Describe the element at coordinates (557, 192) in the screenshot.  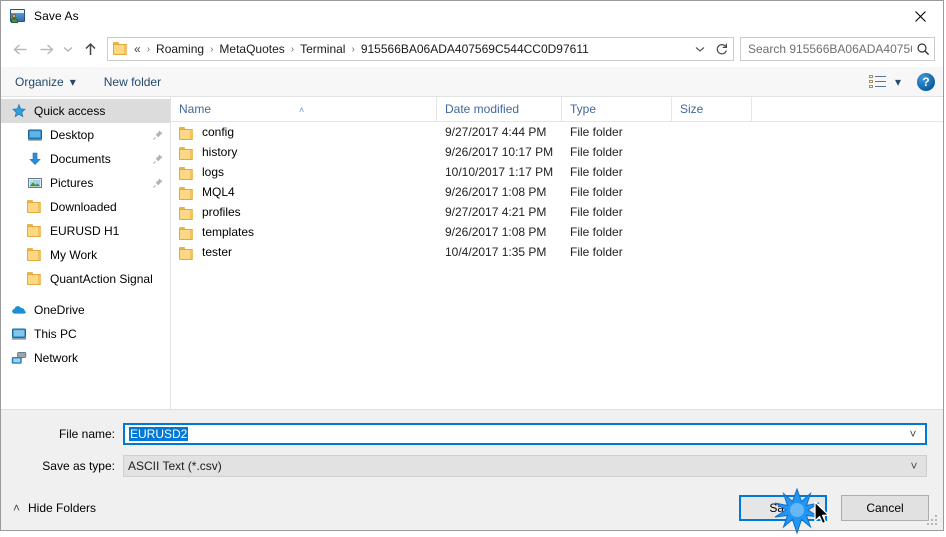
I see `table-row: MQL4 9/26/2017 1:08 PM File folder` at that location.